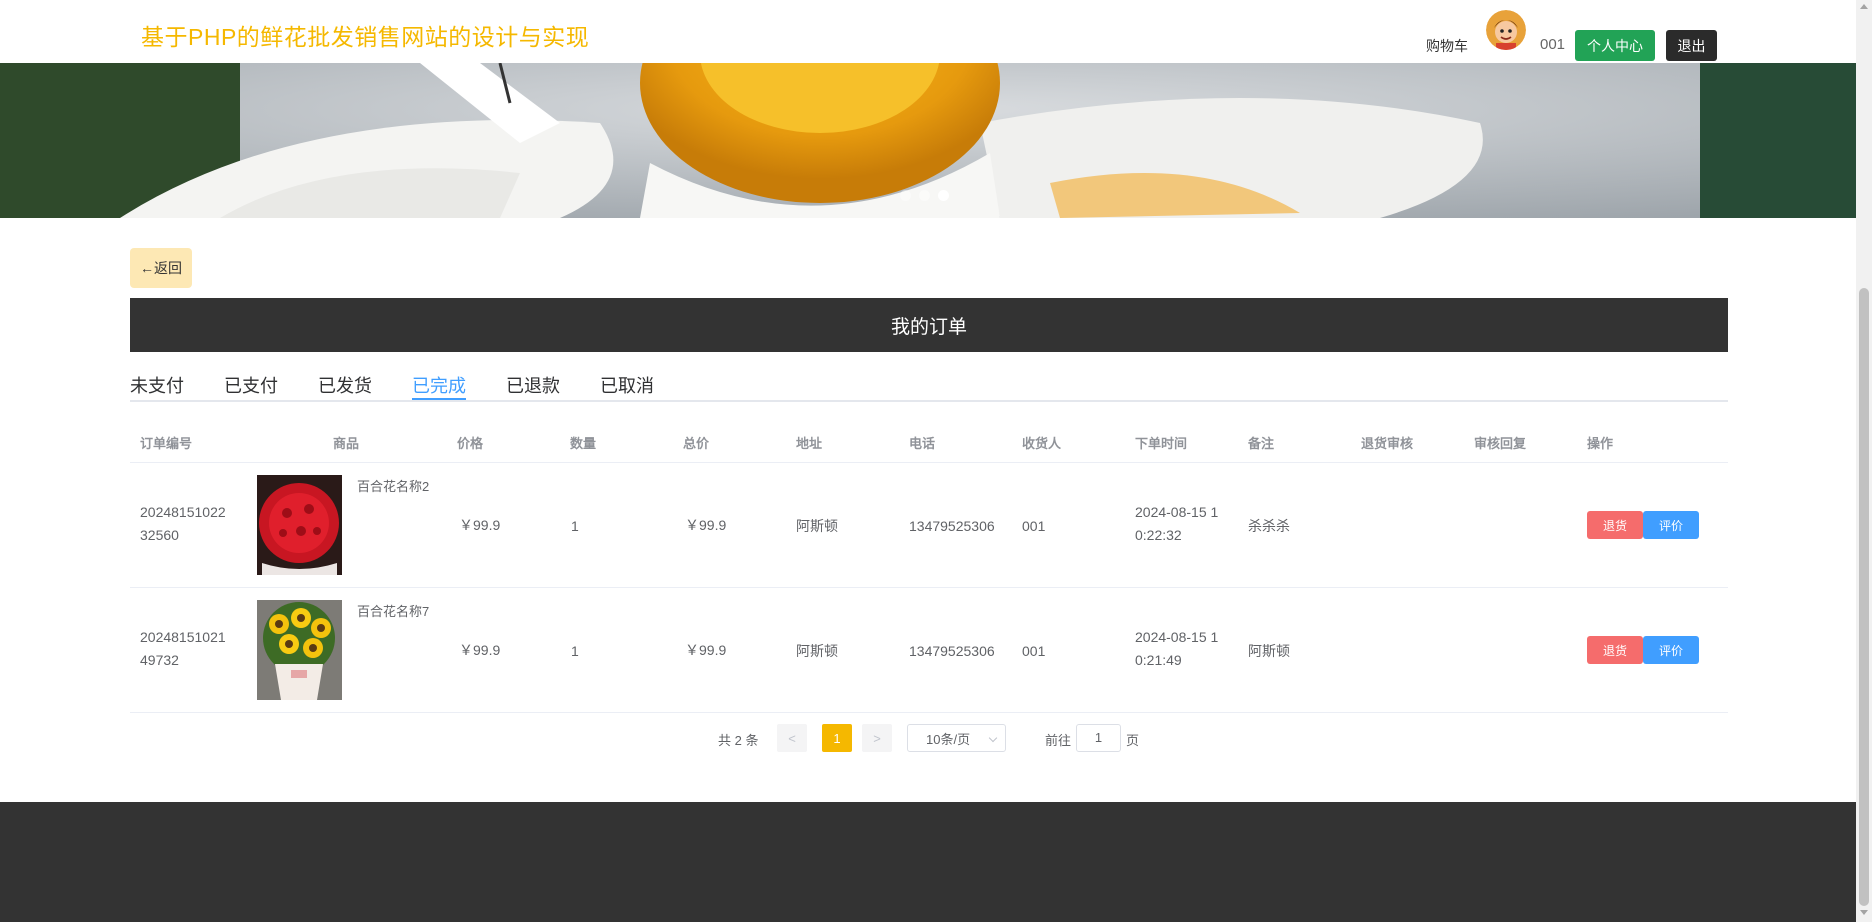 The height and width of the screenshot is (922, 1872). I want to click on header-remark: 备注, so click(1261, 443).